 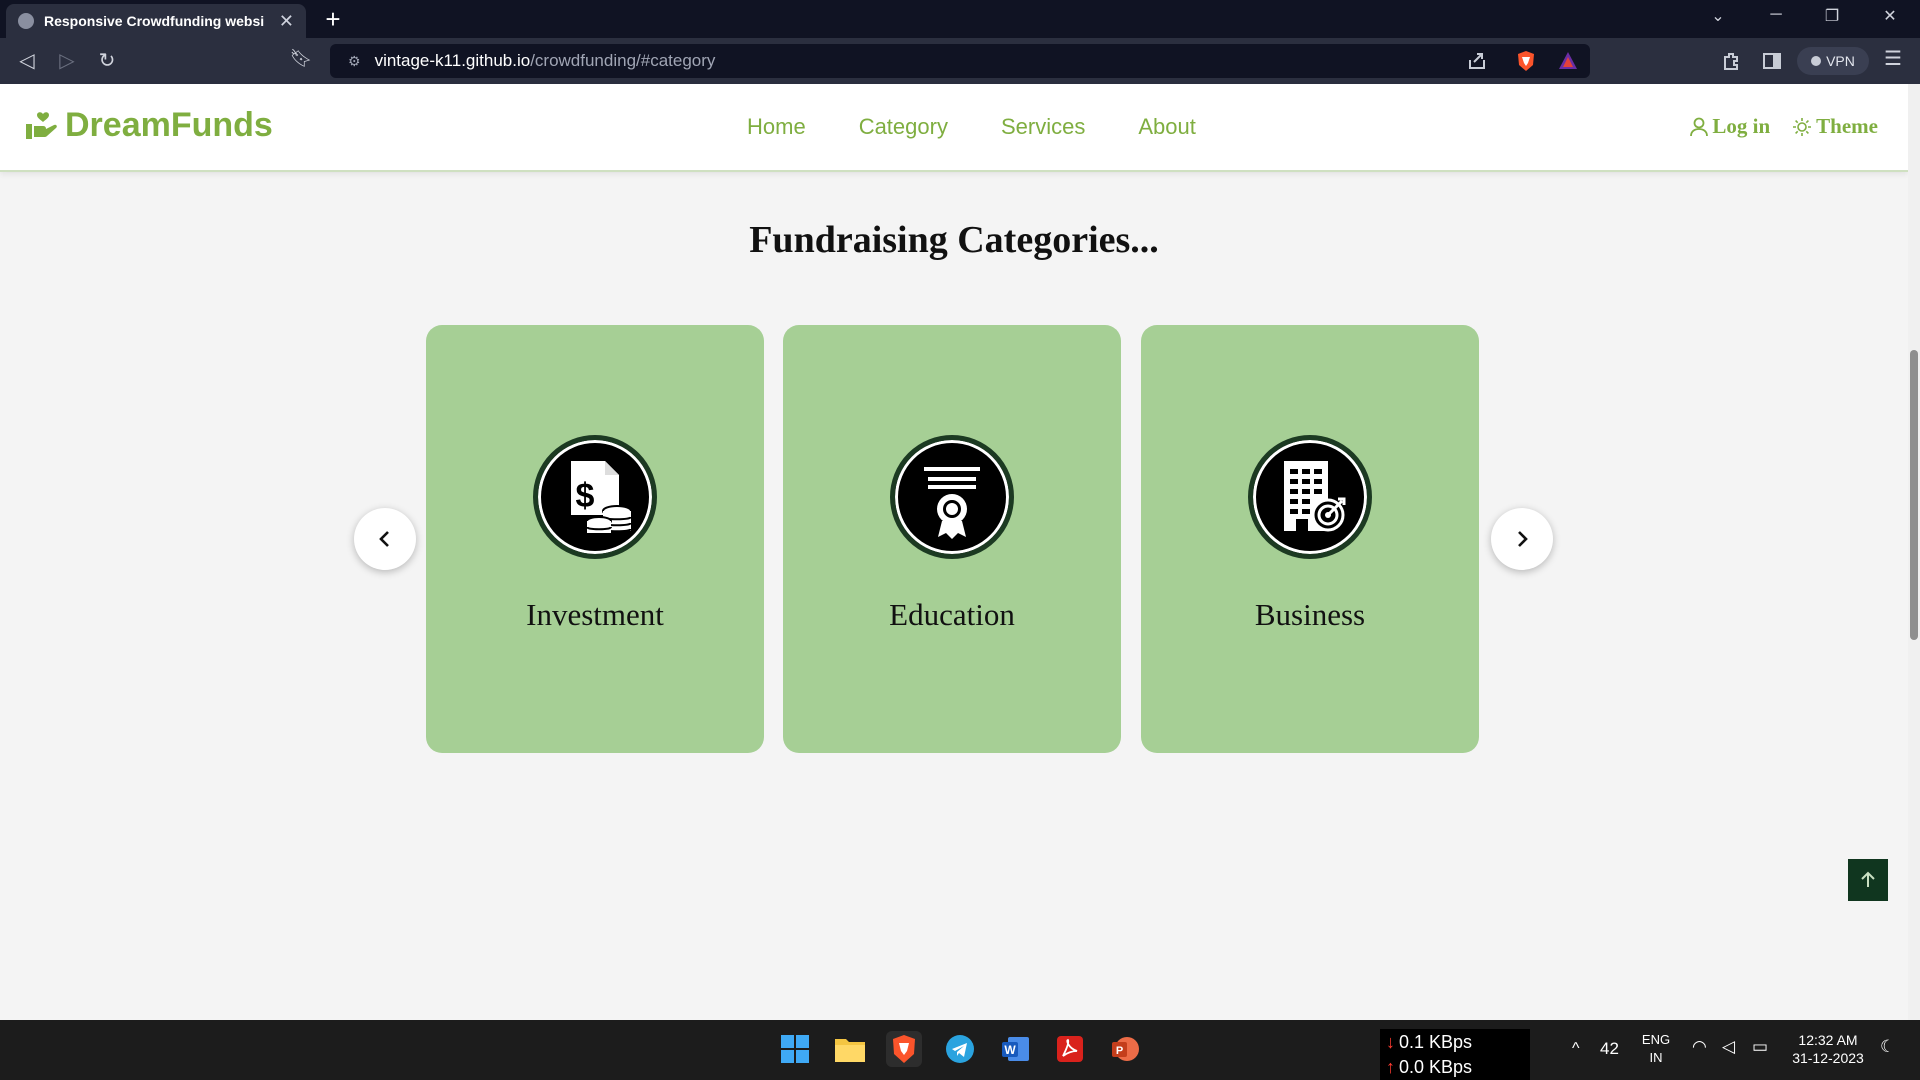 What do you see at coordinates (776, 127) in the screenshot?
I see `nav-home: Home` at bounding box center [776, 127].